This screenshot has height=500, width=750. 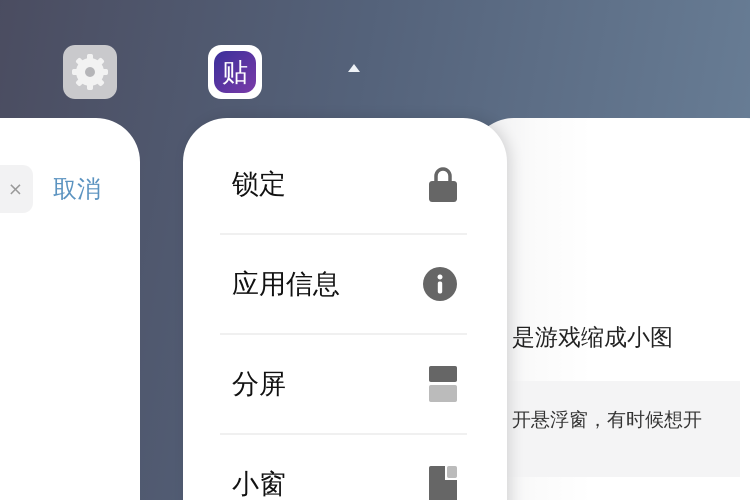 I want to click on info-icon, so click(x=440, y=284).